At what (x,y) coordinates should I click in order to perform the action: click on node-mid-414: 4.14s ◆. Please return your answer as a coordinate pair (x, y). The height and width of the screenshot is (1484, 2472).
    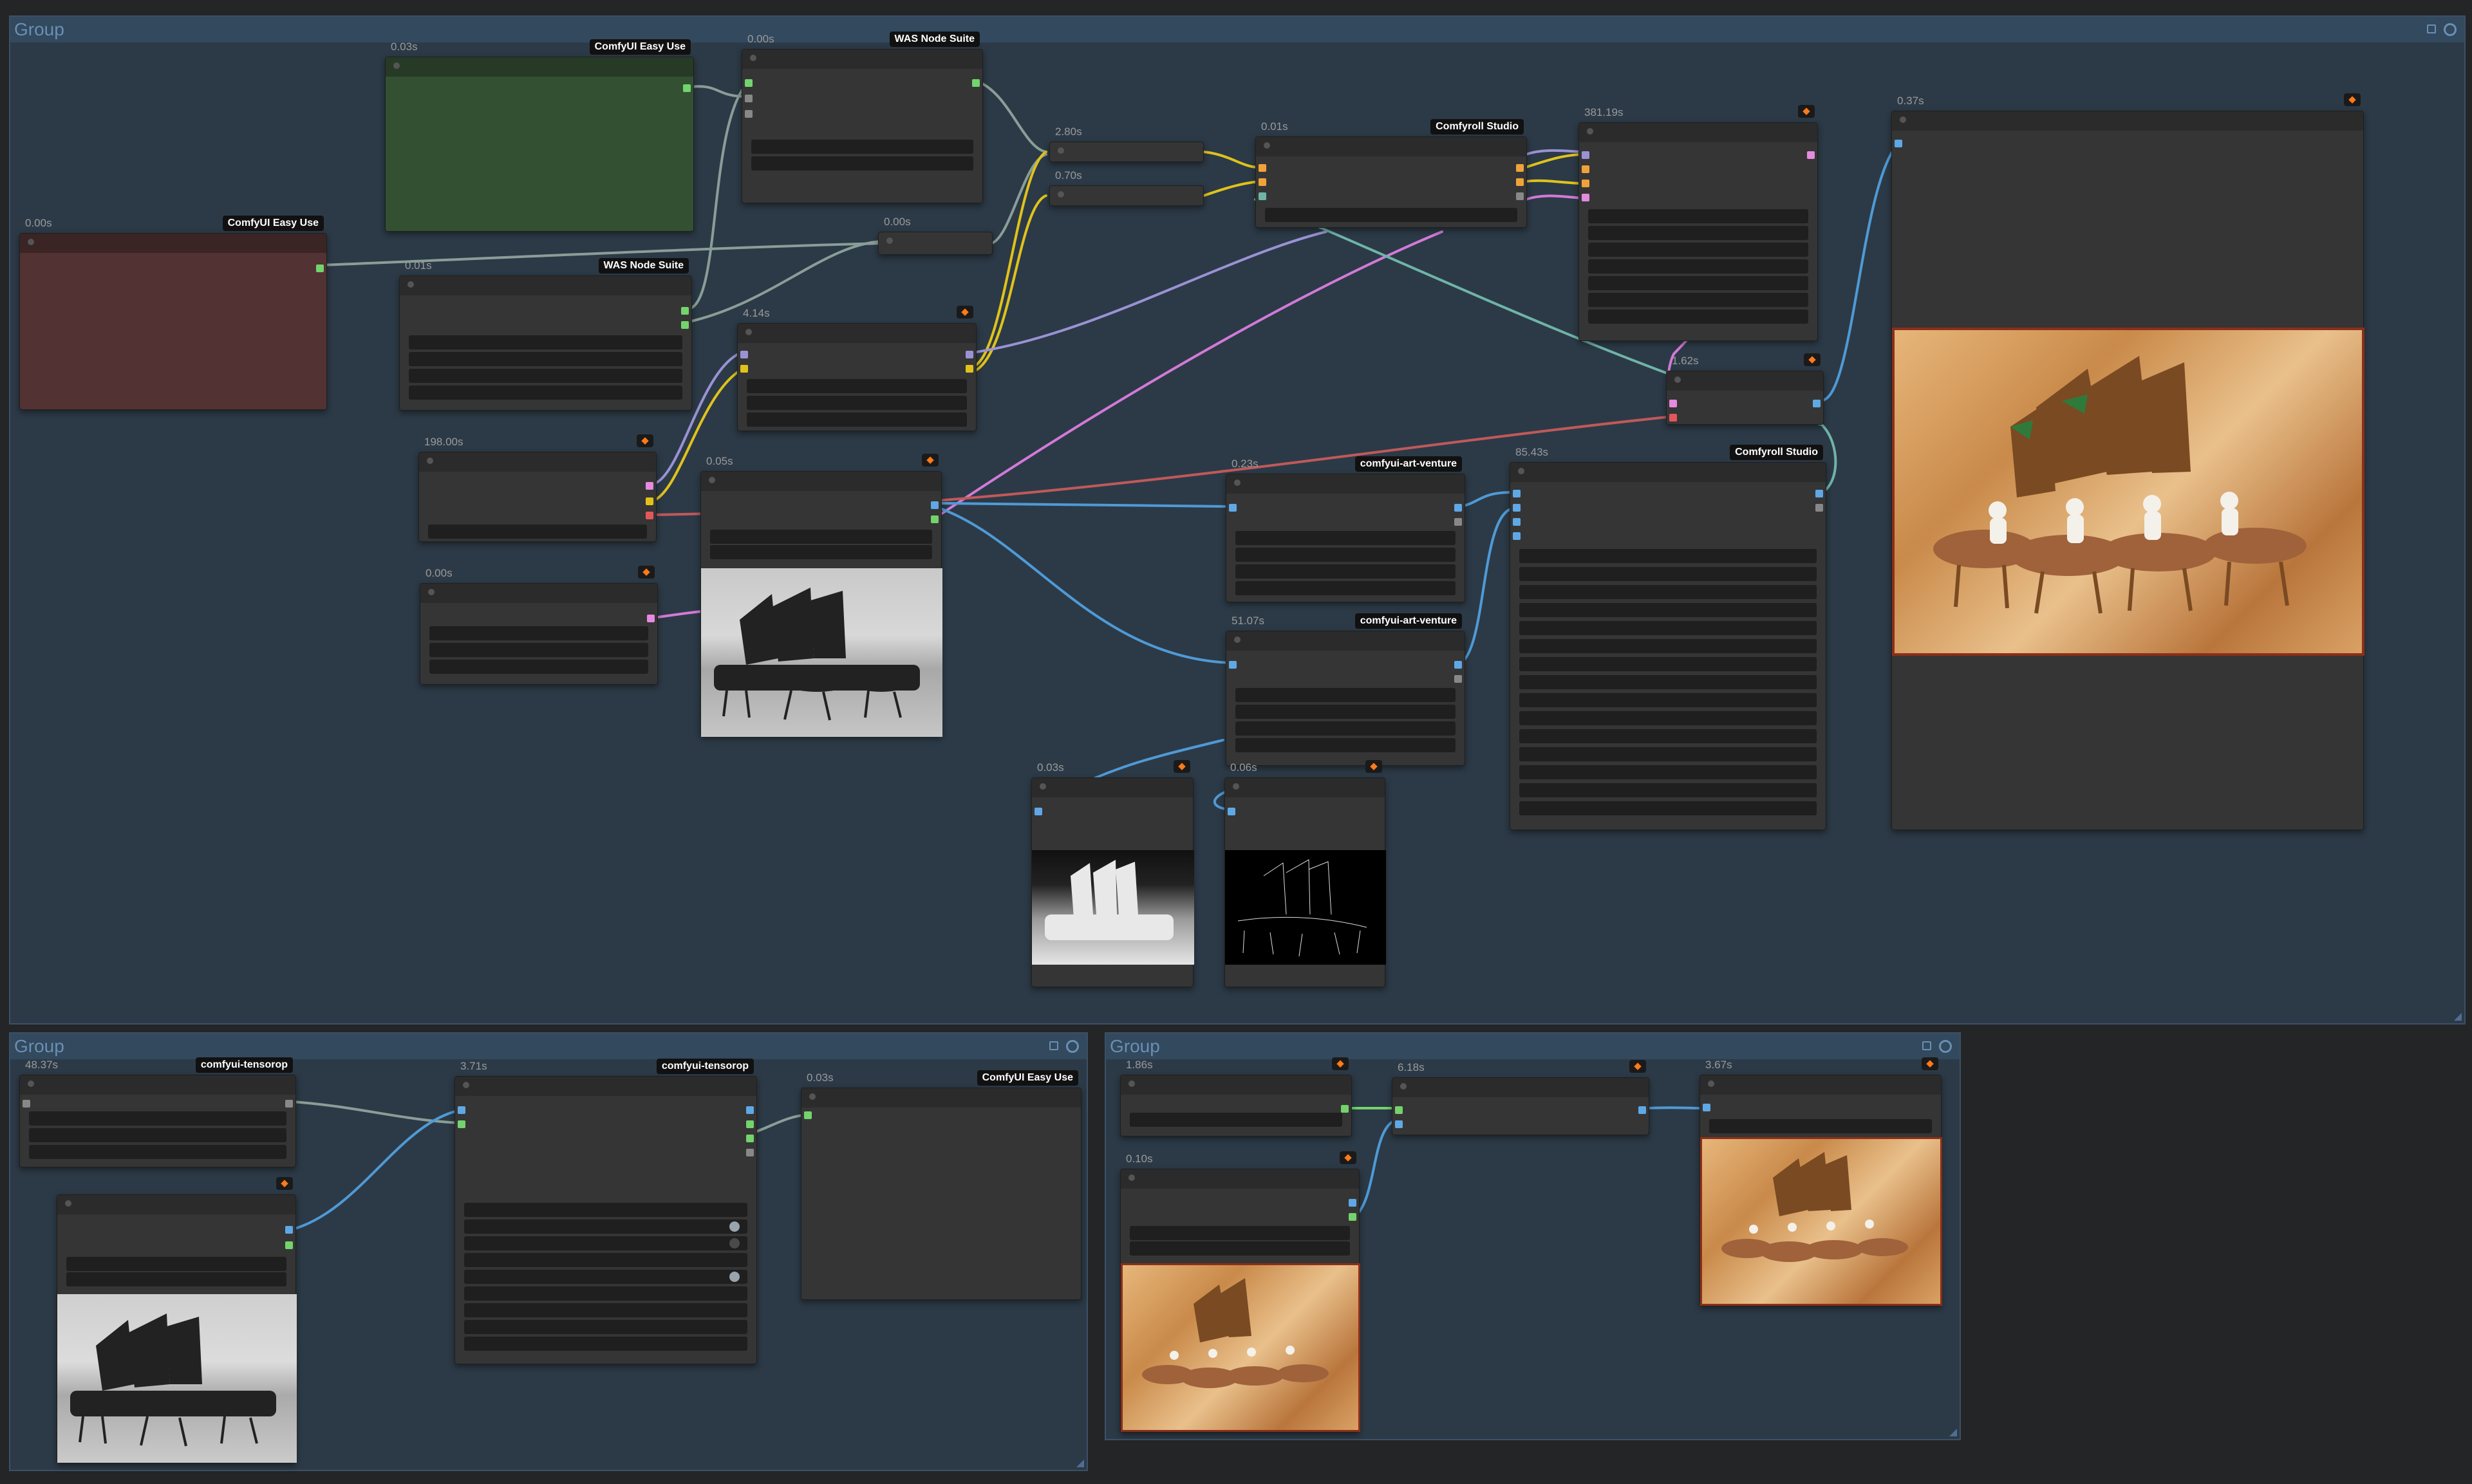
    Looking at the image, I should click on (857, 368).